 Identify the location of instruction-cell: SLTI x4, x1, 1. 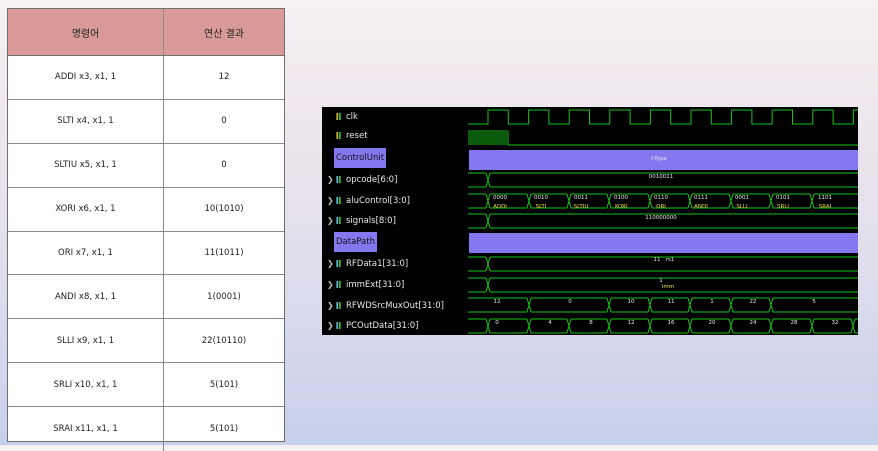
(86, 121).